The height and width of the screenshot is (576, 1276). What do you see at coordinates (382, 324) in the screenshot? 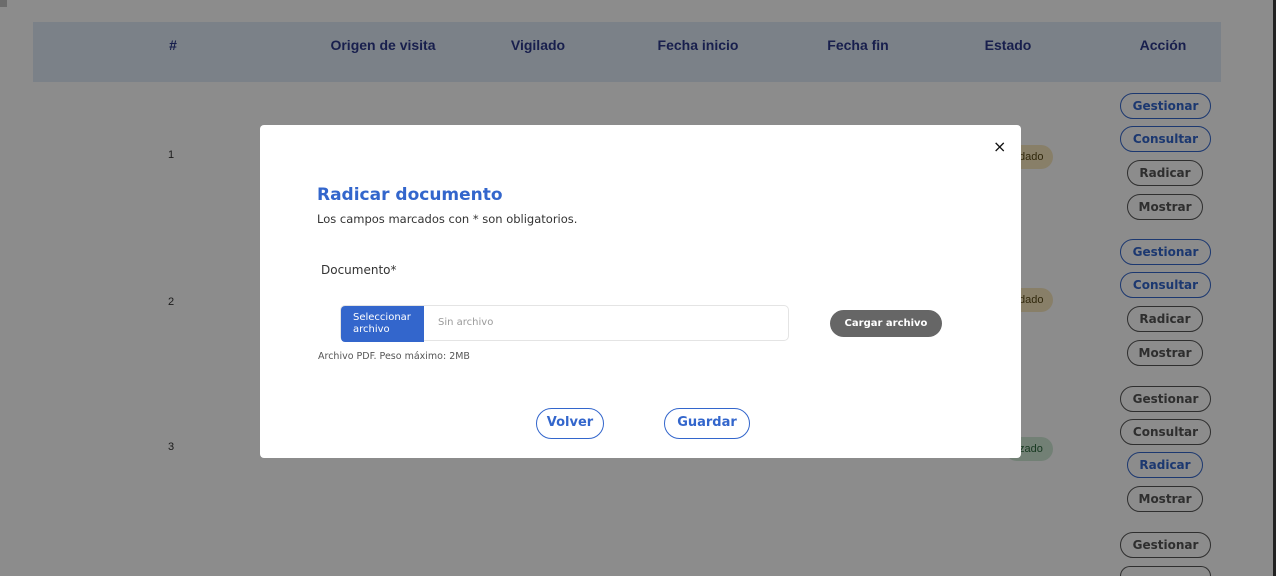
I see `select-file-button: Seleccionar archivo` at bounding box center [382, 324].